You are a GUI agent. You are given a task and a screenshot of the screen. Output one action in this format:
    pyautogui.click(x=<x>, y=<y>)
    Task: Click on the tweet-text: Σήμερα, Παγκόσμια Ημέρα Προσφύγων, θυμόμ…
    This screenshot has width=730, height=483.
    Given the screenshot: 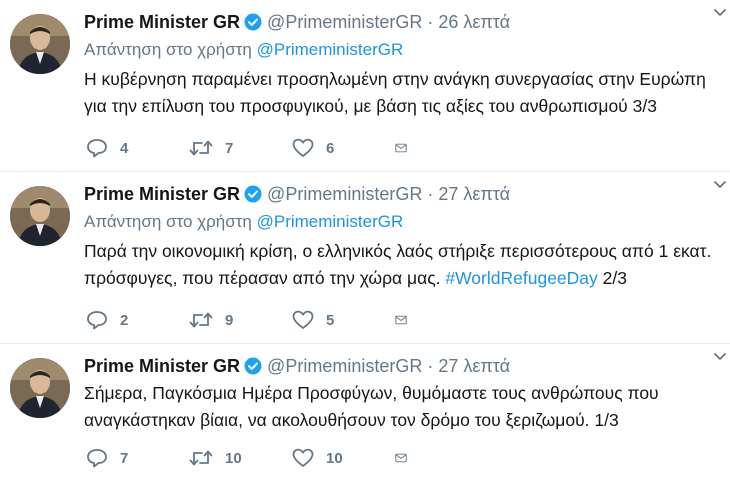 What is the action you would take?
    pyautogui.click(x=401, y=407)
    